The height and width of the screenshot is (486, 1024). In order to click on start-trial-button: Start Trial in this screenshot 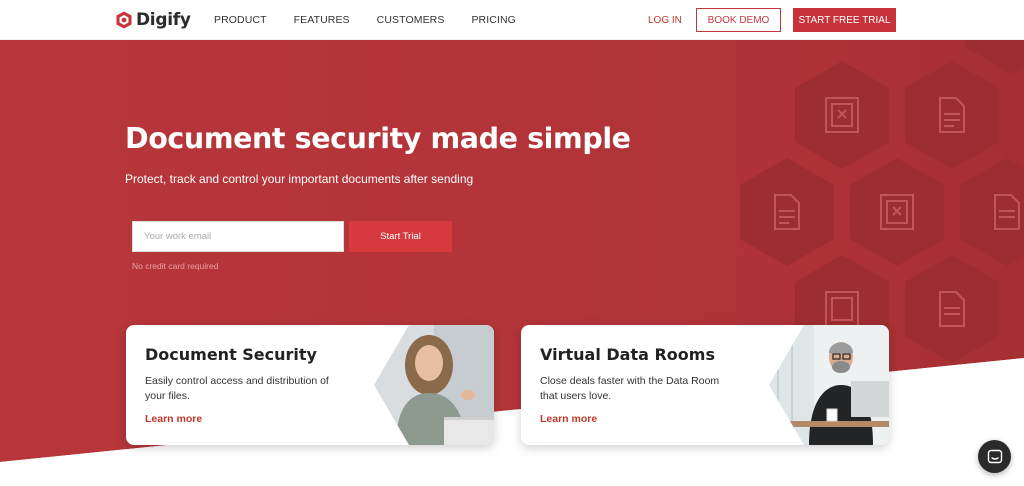, I will do `click(400, 236)`.